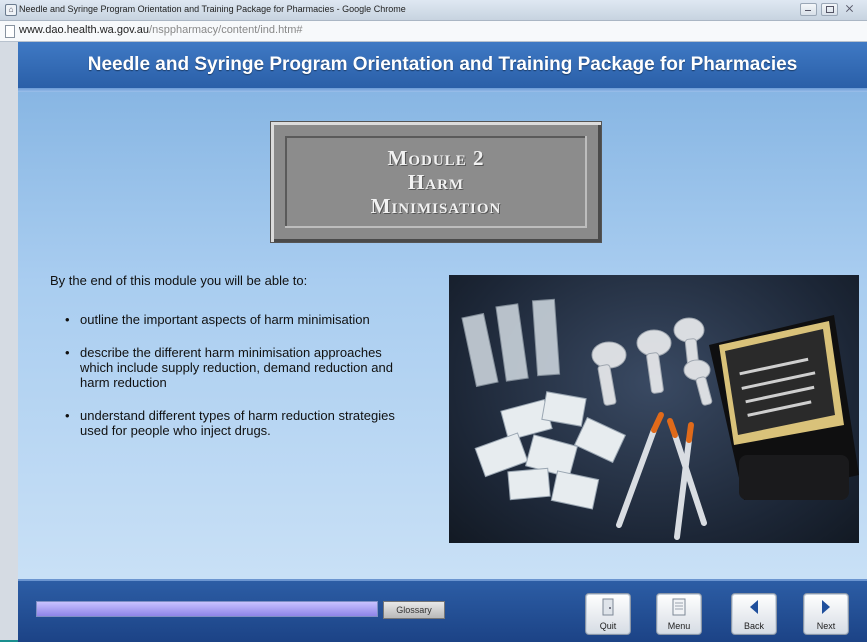 The image size is (867, 642). I want to click on module-number: Module 2, so click(436, 158).